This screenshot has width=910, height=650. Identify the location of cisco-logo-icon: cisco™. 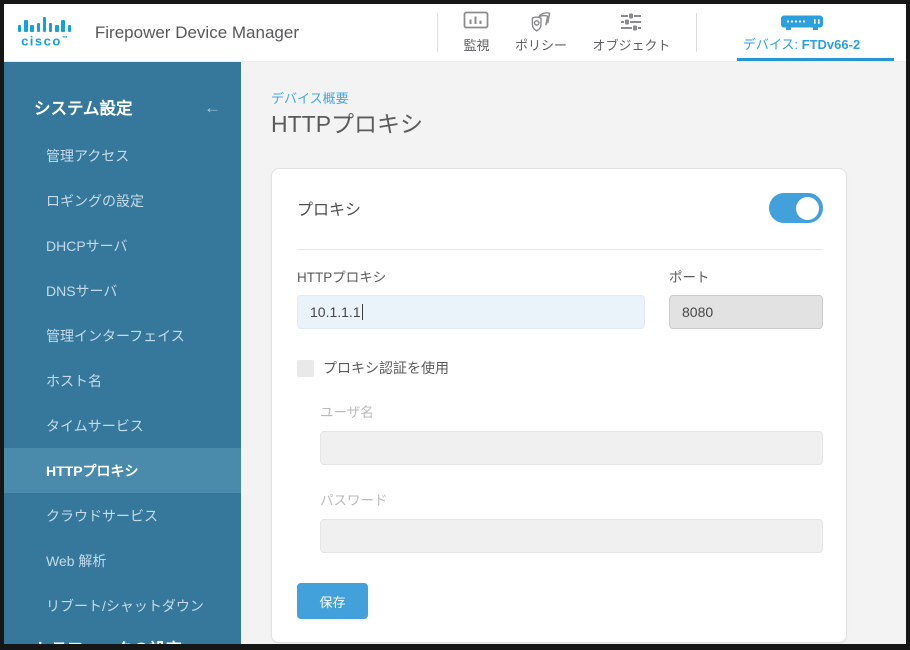
(44, 33).